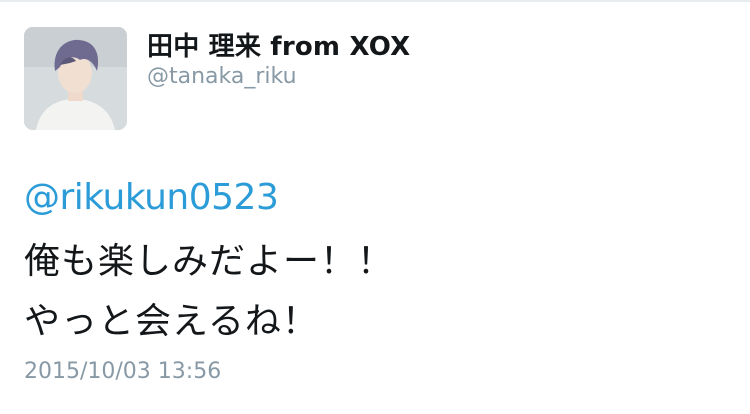 The image size is (750, 414). I want to click on top-divider, so click(375, 1).